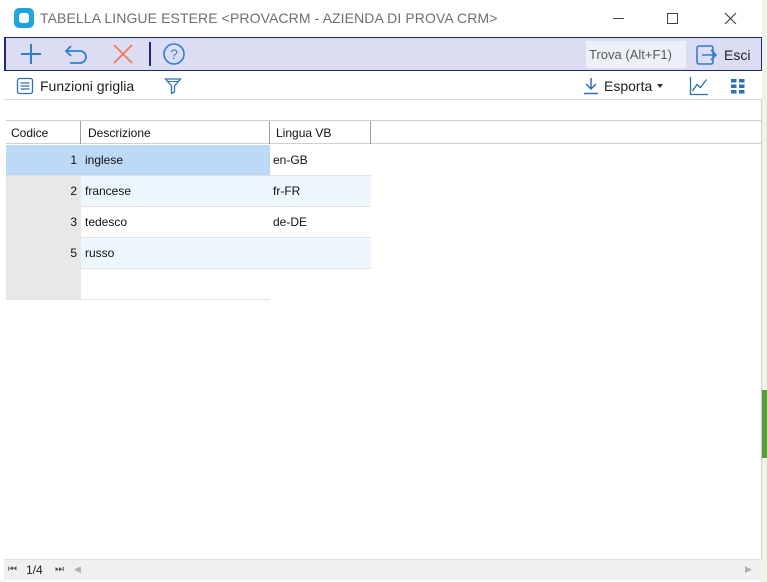 Image resolution: width=767 pixels, height=582 pixels. I want to click on app-logo-icon, so click(24, 18).